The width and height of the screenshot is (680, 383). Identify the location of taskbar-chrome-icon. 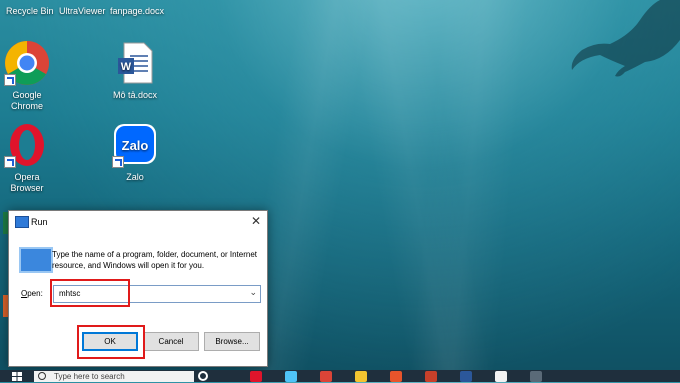
(326, 376).